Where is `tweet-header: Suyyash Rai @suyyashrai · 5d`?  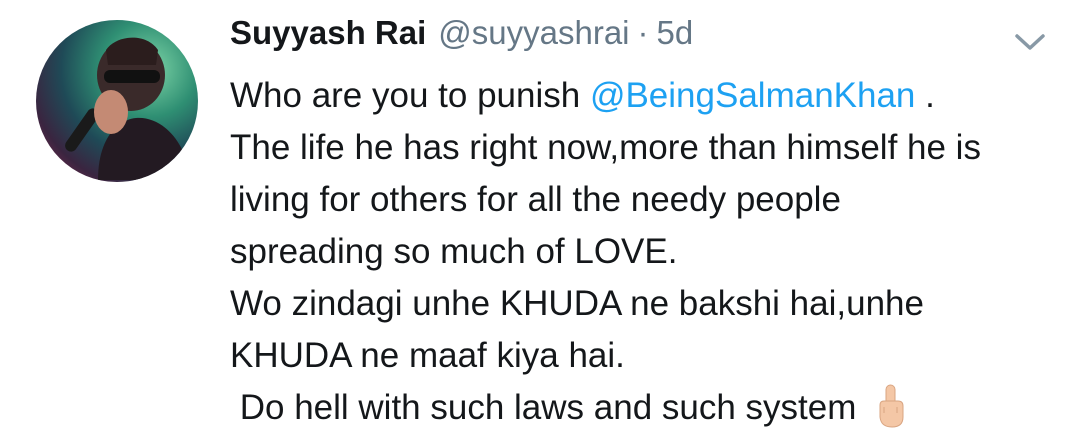 tweet-header: Suyyash Rai @suyyashrai · 5d is located at coordinates (461, 36).